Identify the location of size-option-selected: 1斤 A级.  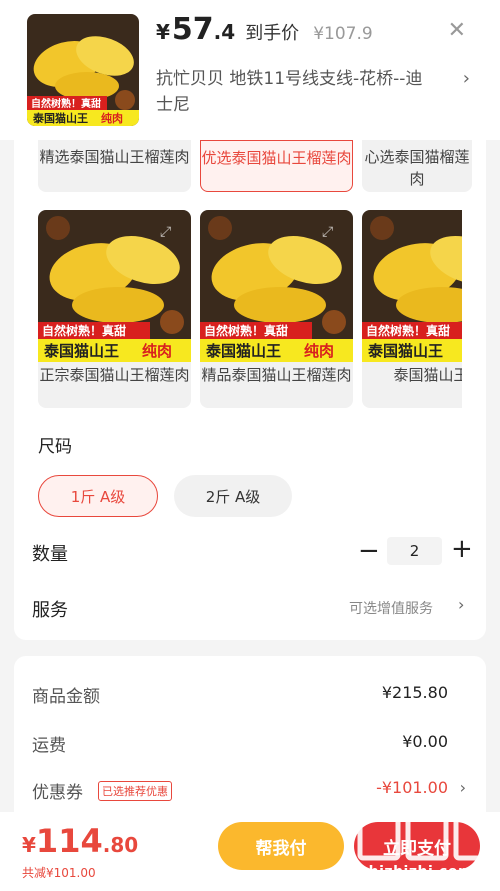
(98, 496).